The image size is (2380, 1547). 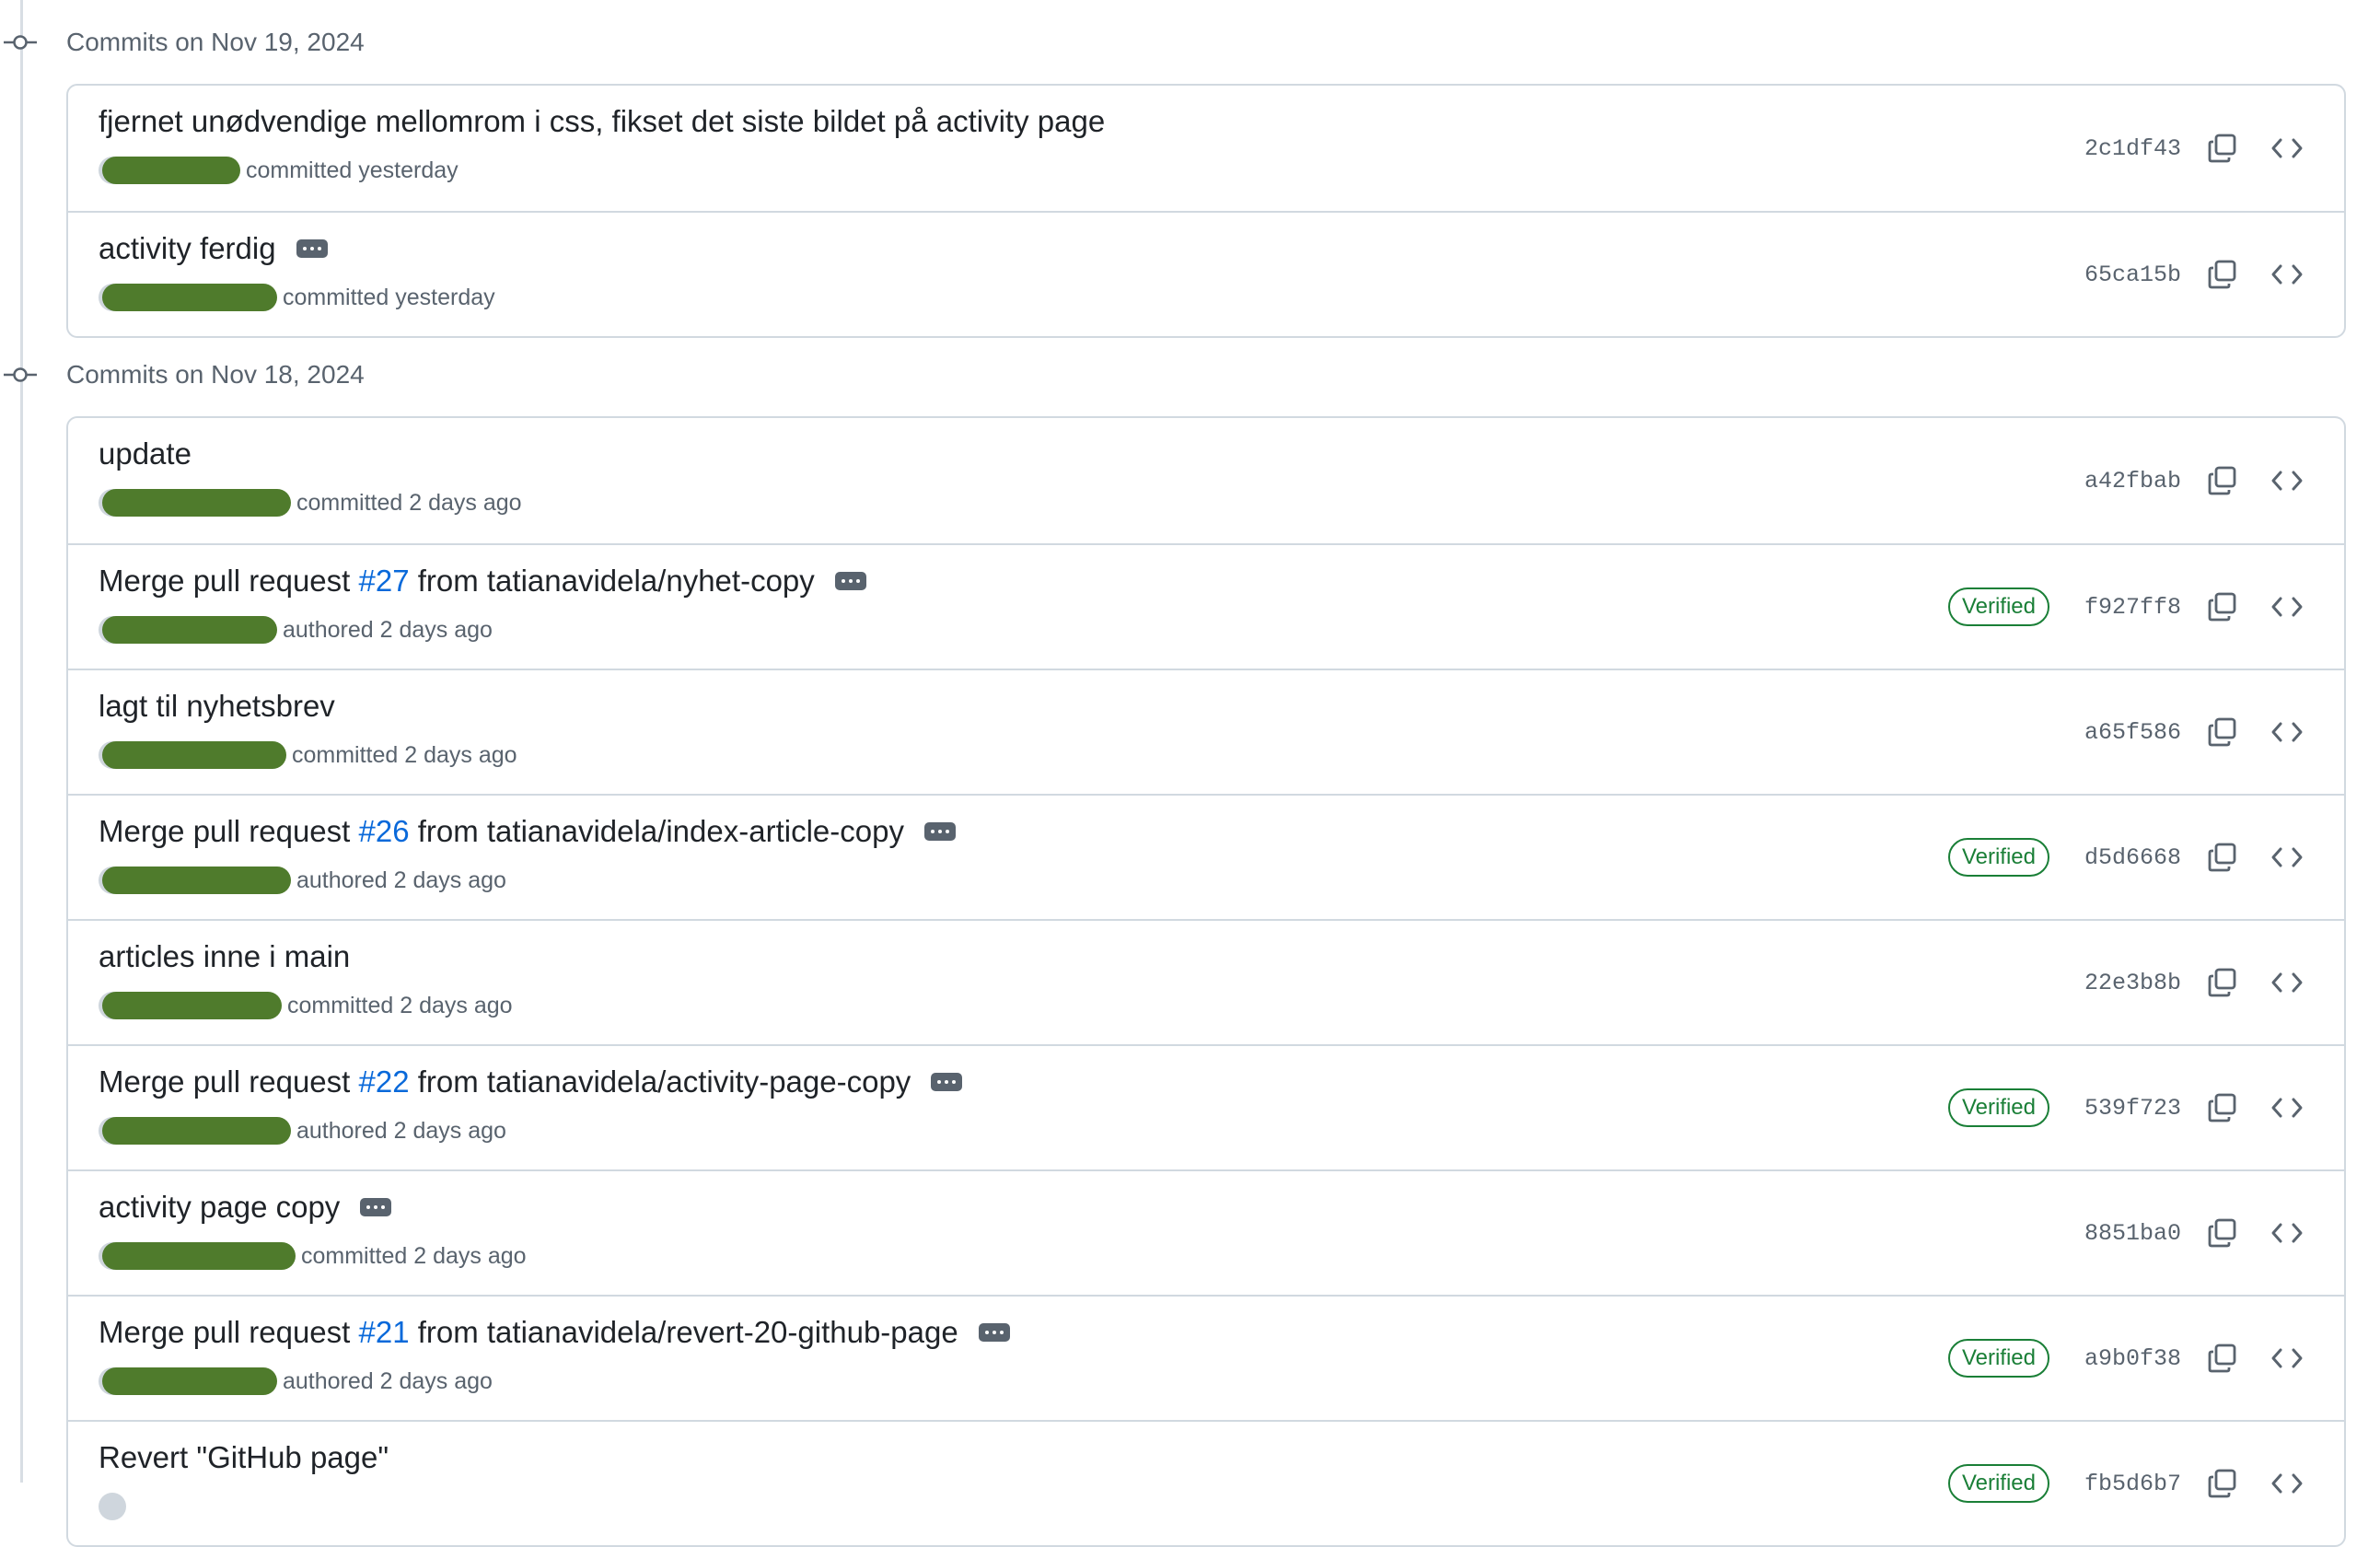 What do you see at coordinates (145, 453) in the screenshot?
I see `commit-message-link: update` at bounding box center [145, 453].